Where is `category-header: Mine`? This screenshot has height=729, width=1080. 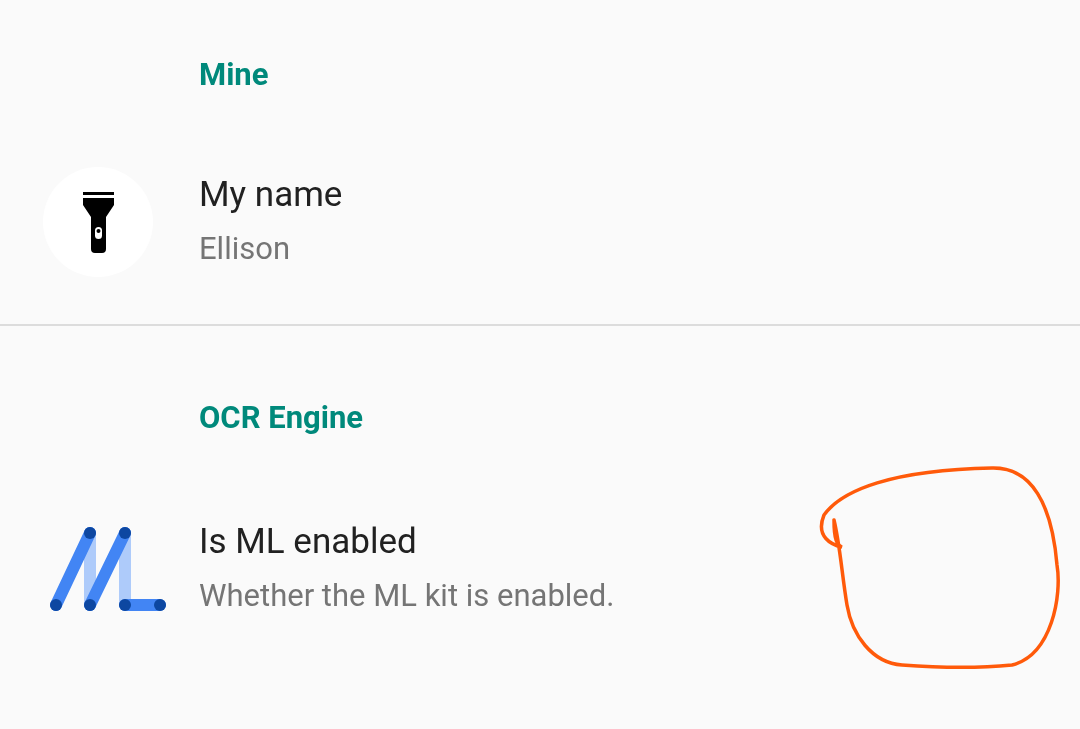
category-header: Mine is located at coordinates (234, 75).